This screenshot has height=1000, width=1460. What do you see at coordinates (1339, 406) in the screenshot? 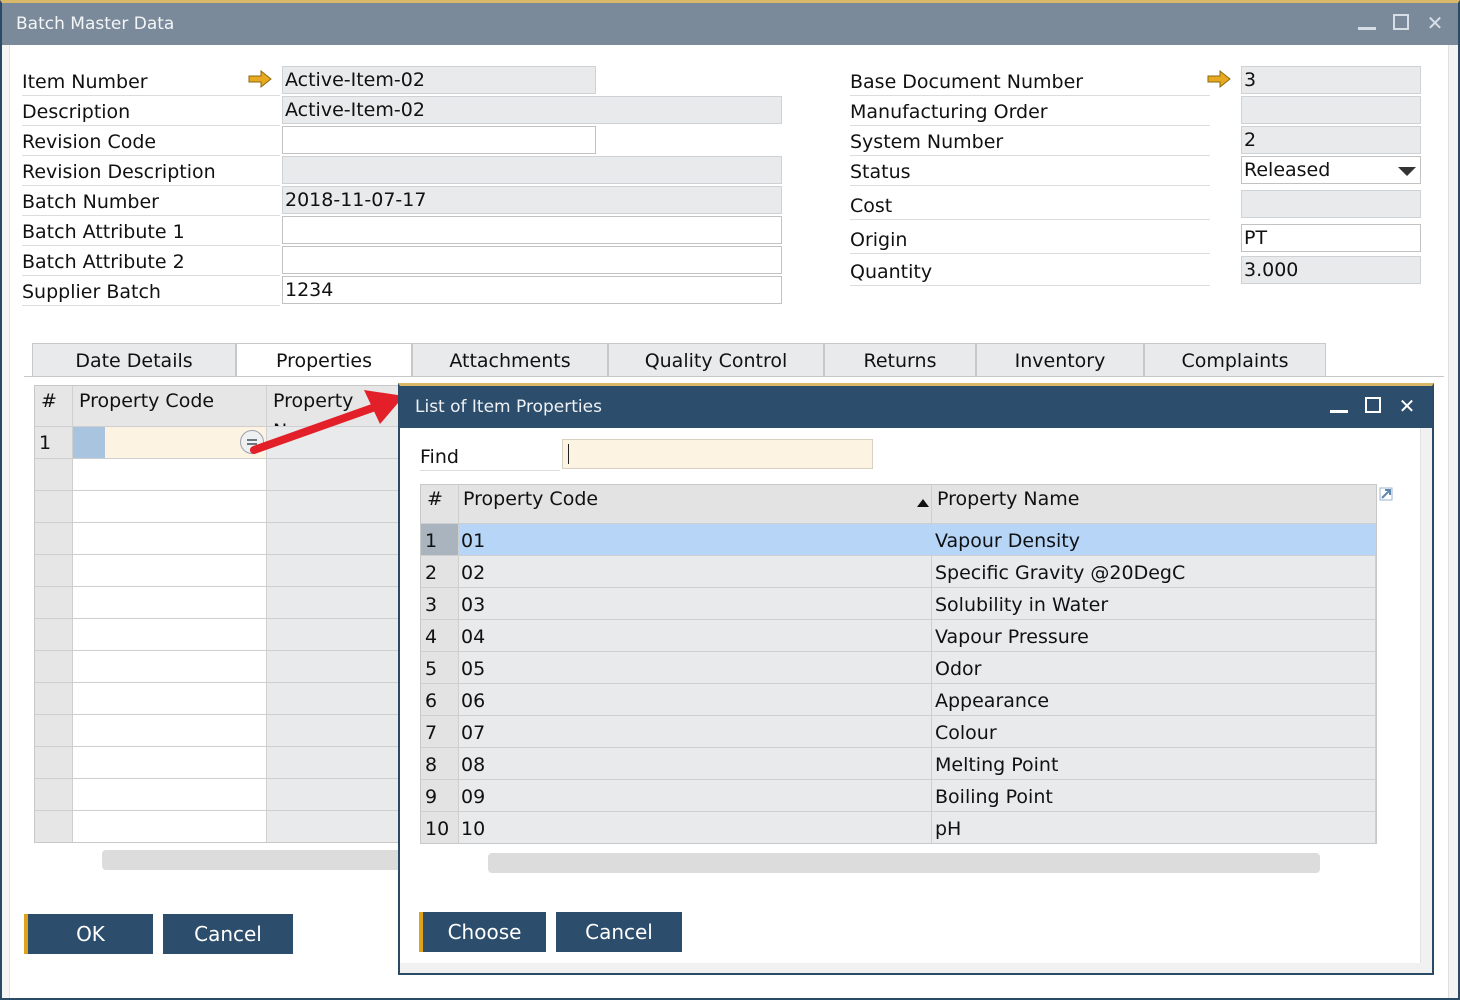
I see `dialog-minimize-icon` at bounding box center [1339, 406].